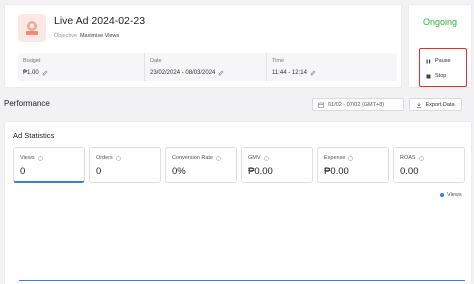 The height and width of the screenshot is (284, 474). What do you see at coordinates (204, 67) in the screenshot?
I see `date-section: Date 23/02/2024 - 08/03/2024` at bounding box center [204, 67].